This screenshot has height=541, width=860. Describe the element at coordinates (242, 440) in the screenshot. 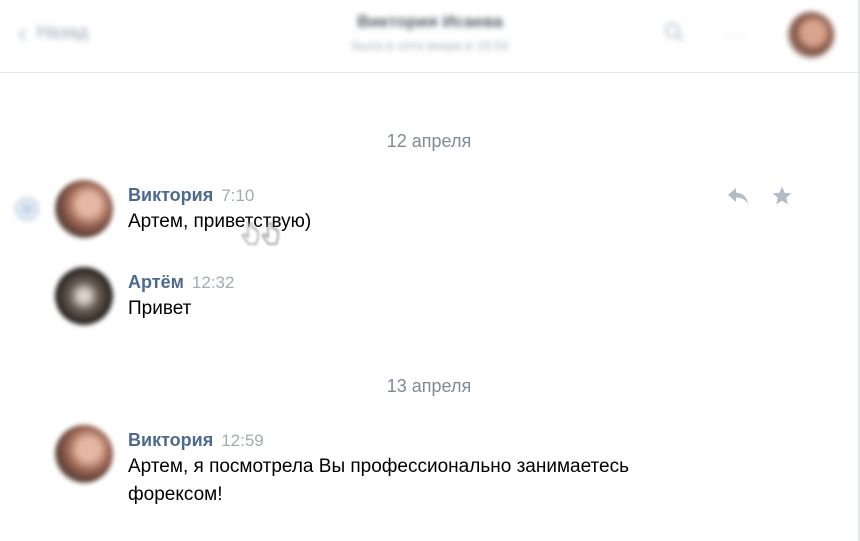

I see `message-time: 12:59` at that location.